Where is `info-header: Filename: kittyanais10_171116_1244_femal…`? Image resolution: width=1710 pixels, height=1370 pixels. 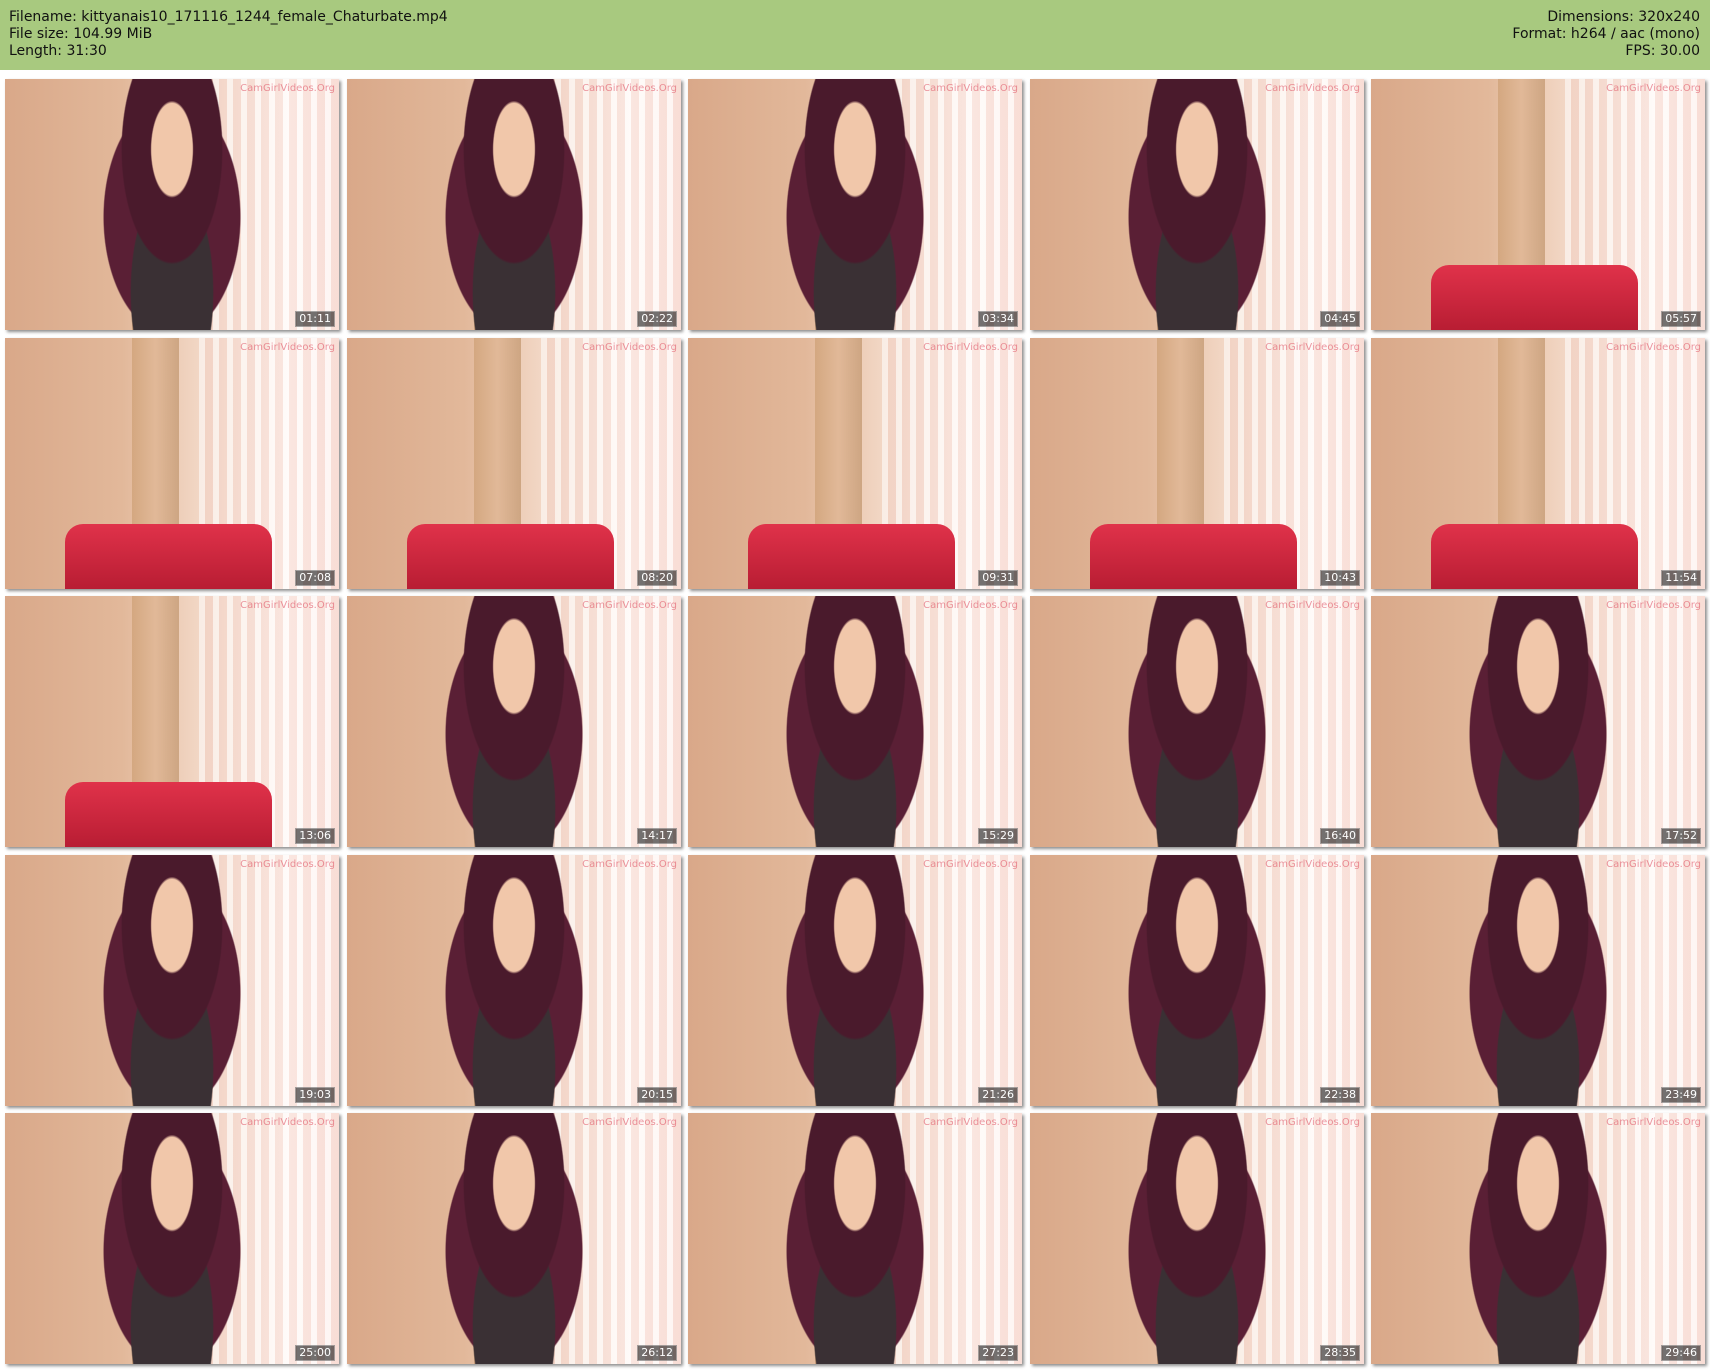 info-header: Filename: kittyanais10_171116_1244_femal… is located at coordinates (855, 35).